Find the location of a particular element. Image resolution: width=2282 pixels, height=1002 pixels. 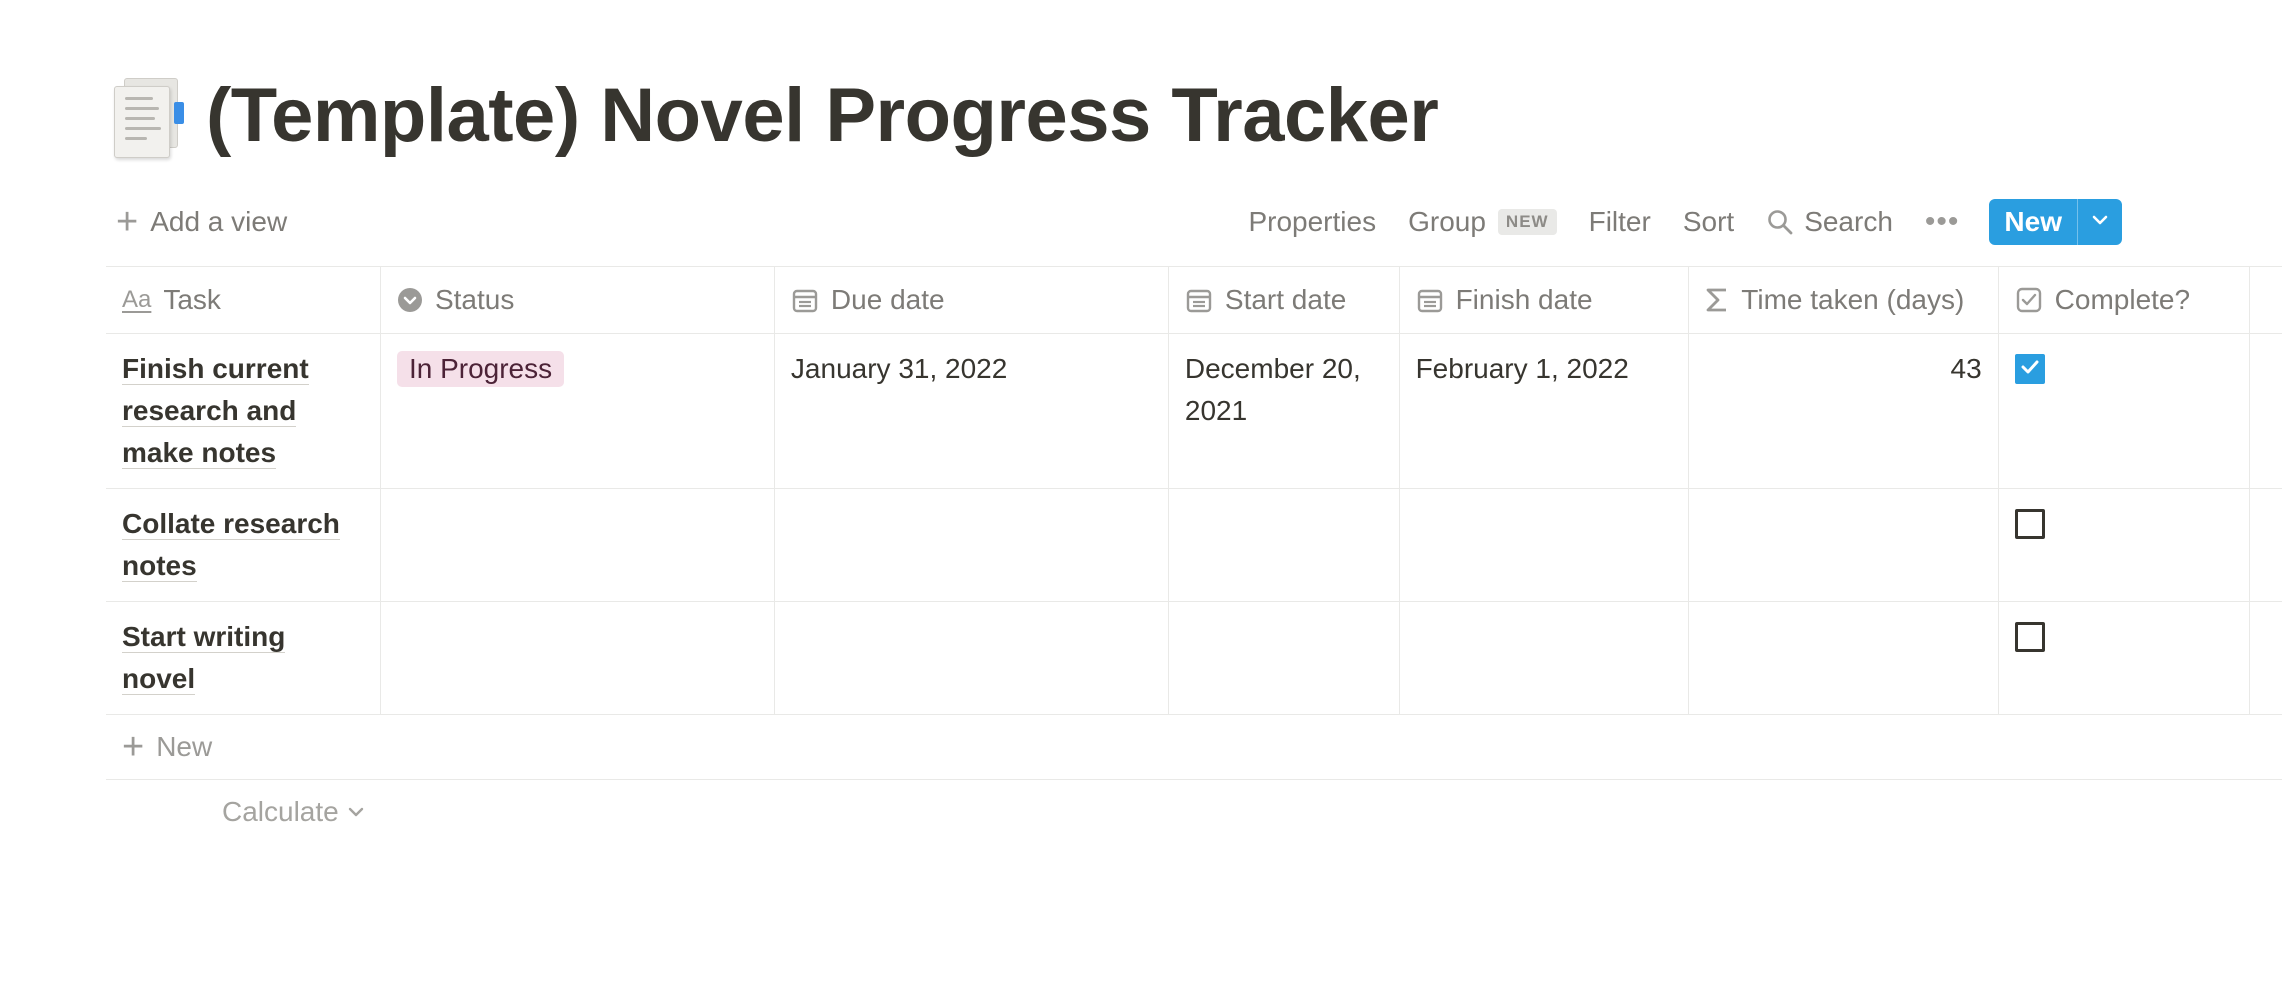

title-row: (Template) Novel Progress Tracker is located at coordinates (774, 115).